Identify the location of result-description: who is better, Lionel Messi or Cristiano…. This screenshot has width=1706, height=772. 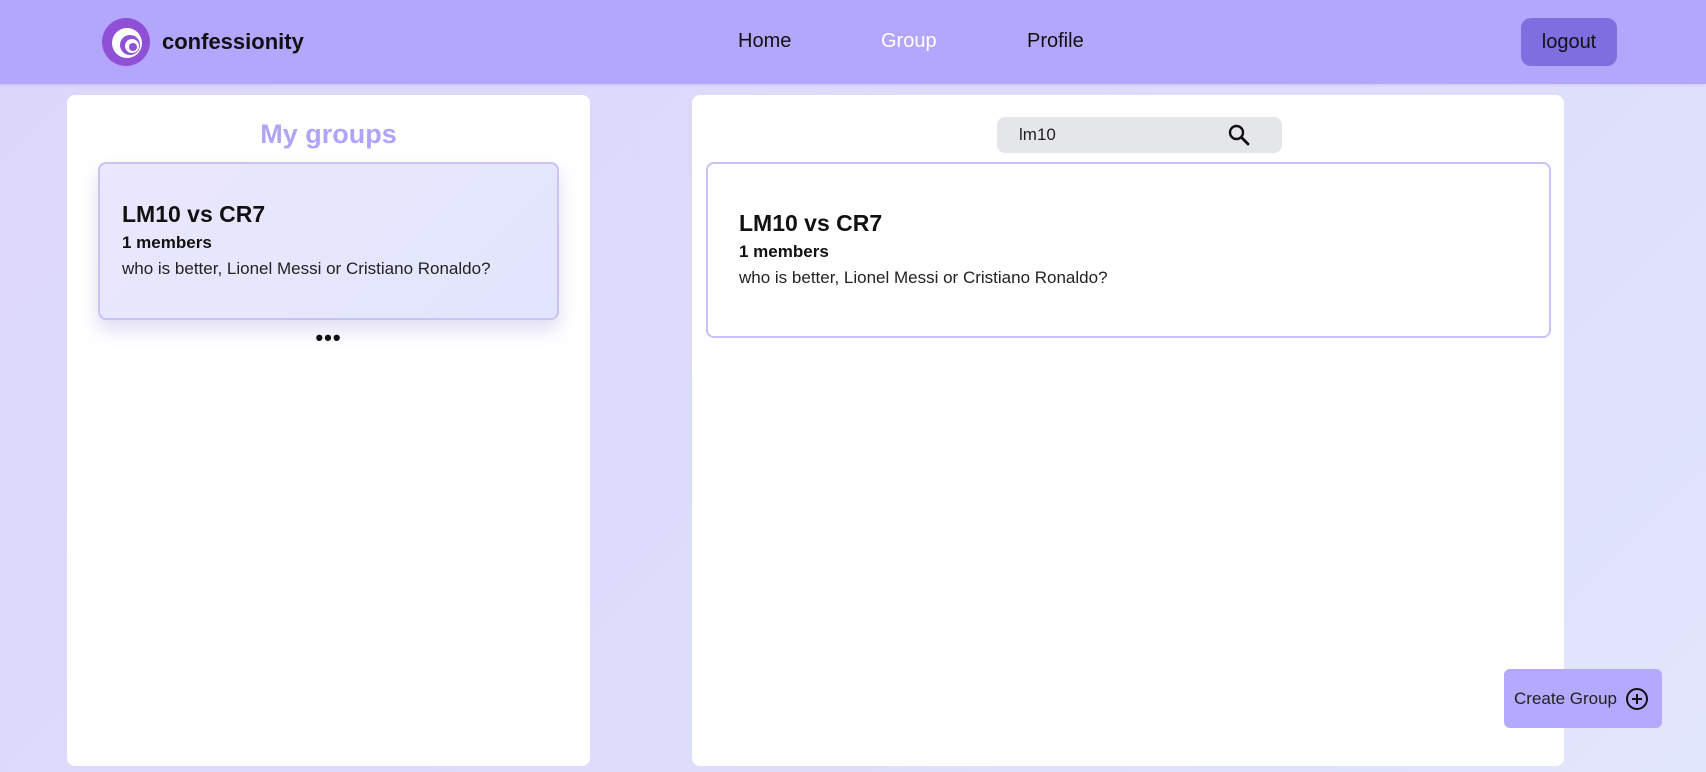
(923, 277).